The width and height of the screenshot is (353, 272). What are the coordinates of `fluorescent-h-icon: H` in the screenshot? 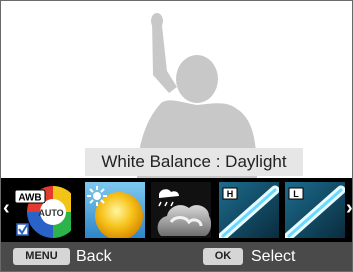 It's located at (249, 210).